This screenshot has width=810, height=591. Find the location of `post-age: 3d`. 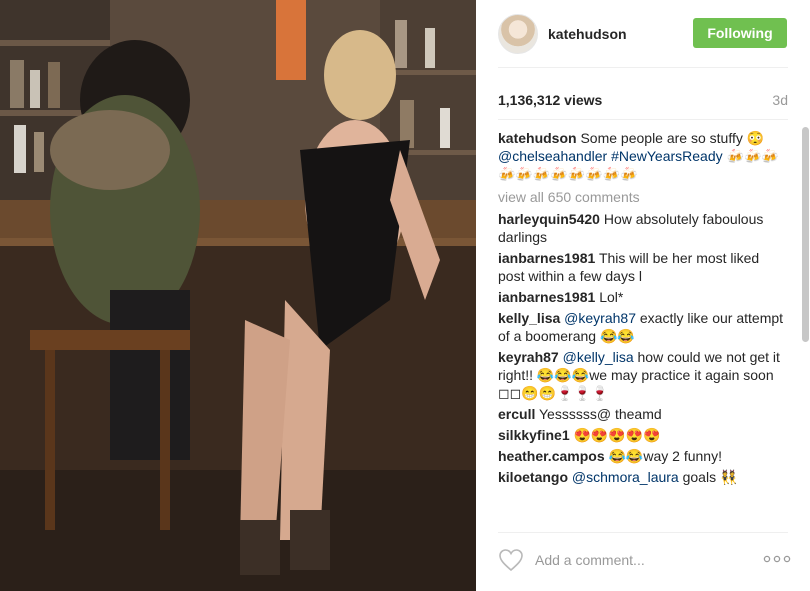

post-age: 3d is located at coordinates (780, 100).